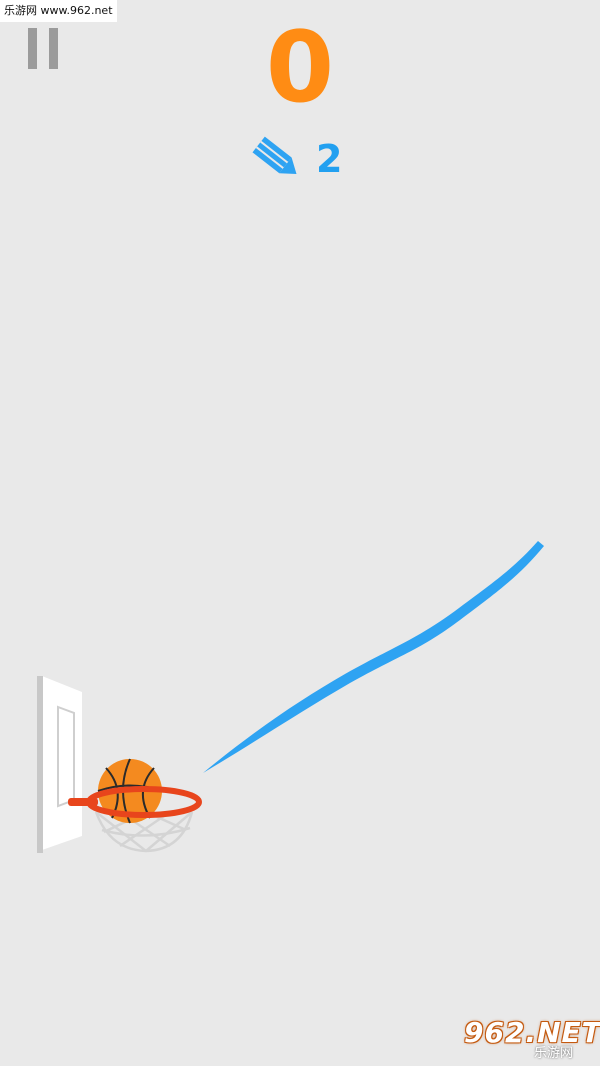  I want to click on backboard-icon, so click(59, 764).